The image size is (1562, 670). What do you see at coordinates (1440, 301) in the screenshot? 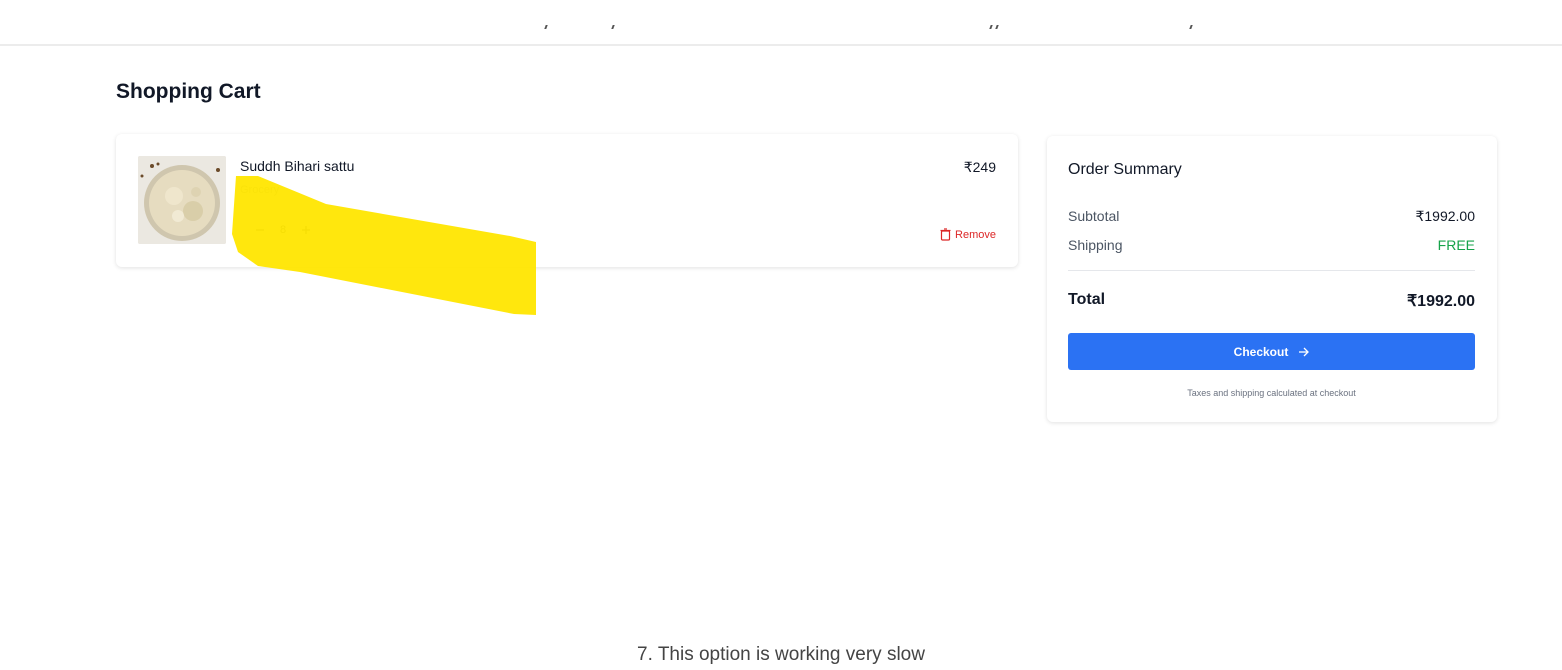
I see `total-value: ₹1992.00` at bounding box center [1440, 301].